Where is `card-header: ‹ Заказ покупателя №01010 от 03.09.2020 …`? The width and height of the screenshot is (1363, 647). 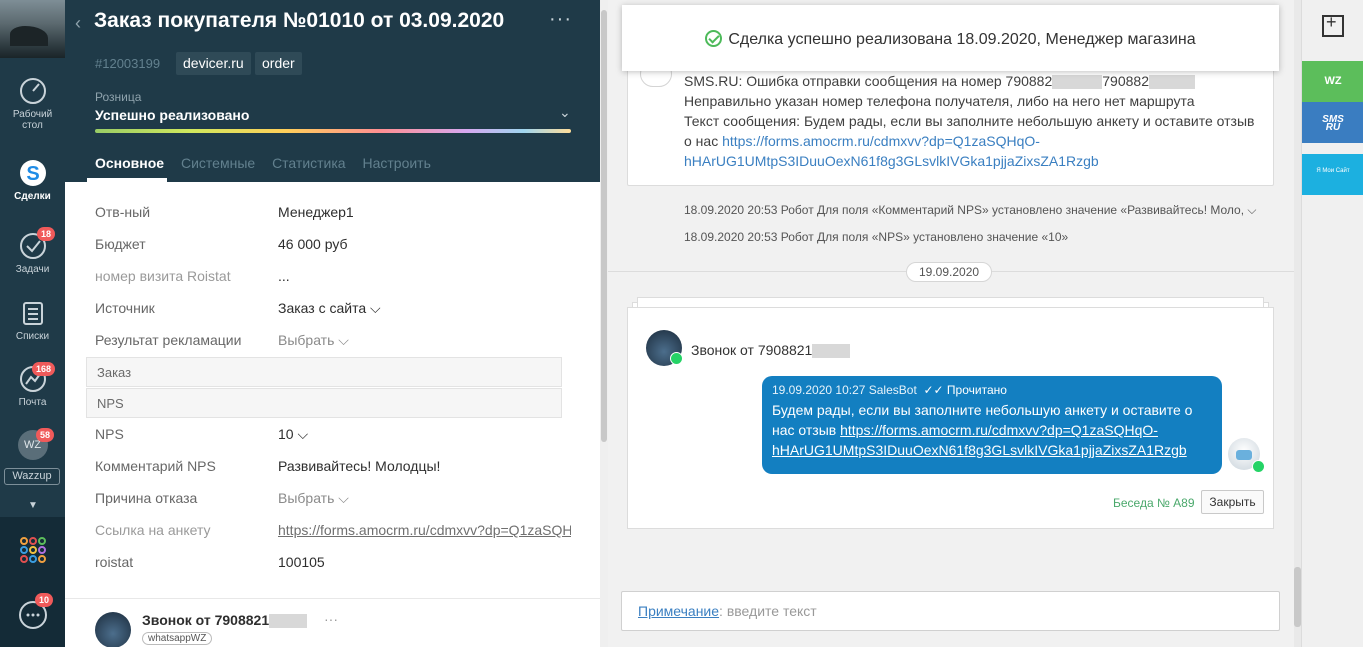 card-header: ‹ Заказ покупателя №01010 от 03.09.2020 … is located at coordinates (332, 91).